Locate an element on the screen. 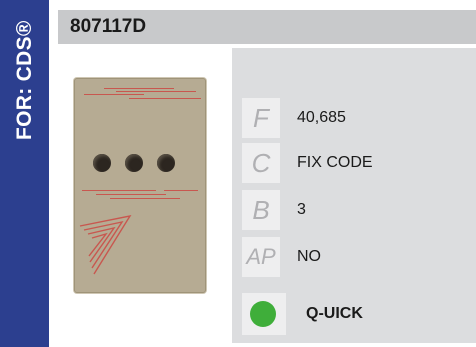 Image resolution: width=476 pixels, height=347 pixels. code-type-value: FIX CODE is located at coordinates (335, 162).